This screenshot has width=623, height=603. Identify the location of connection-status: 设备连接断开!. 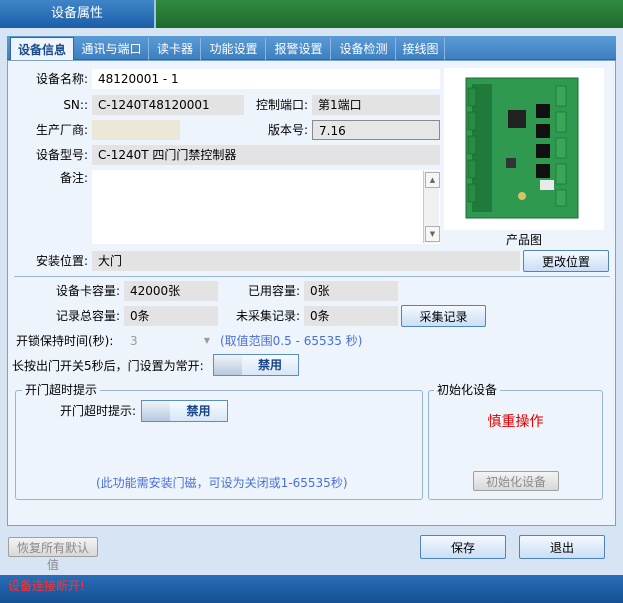
(46, 586).